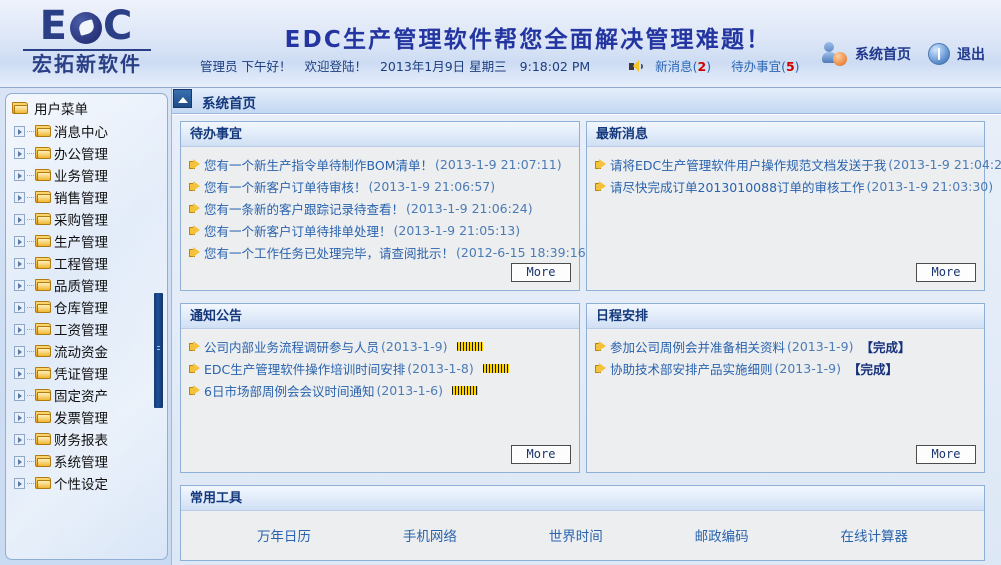 The height and width of the screenshot is (565, 1001). Describe the element at coordinates (946, 272) in the screenshot. I see `news-more-button: More` at that location.